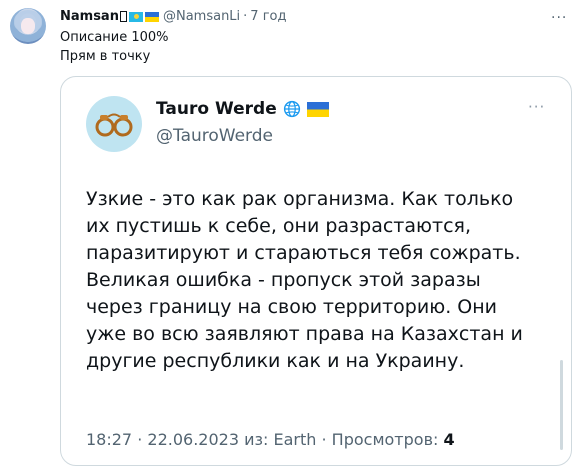 This screenshot has height=472, width=584. What do you see at coordinates (193, 439) in the screenshot?
I see `meta-date: 22.06.2023` at bounding box center [193, 439].